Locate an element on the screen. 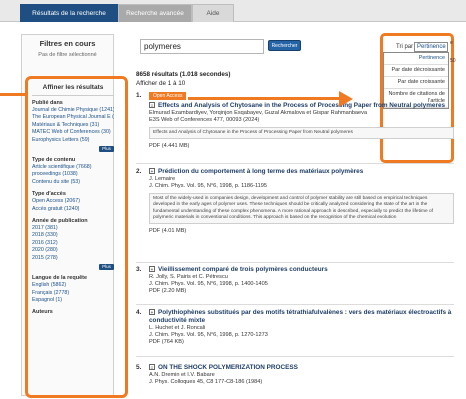 The image size is (466, 399). search-input: polymeres is located at coordinates (202, 46).